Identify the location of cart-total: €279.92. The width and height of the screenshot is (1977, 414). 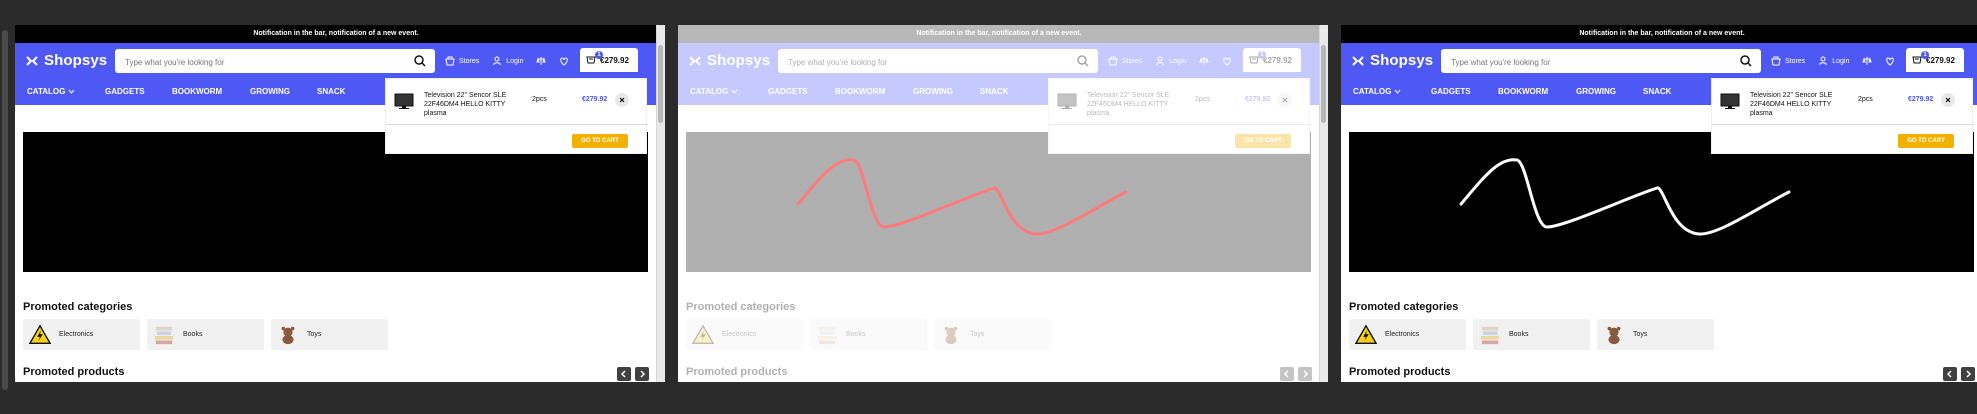
(1940, 60).